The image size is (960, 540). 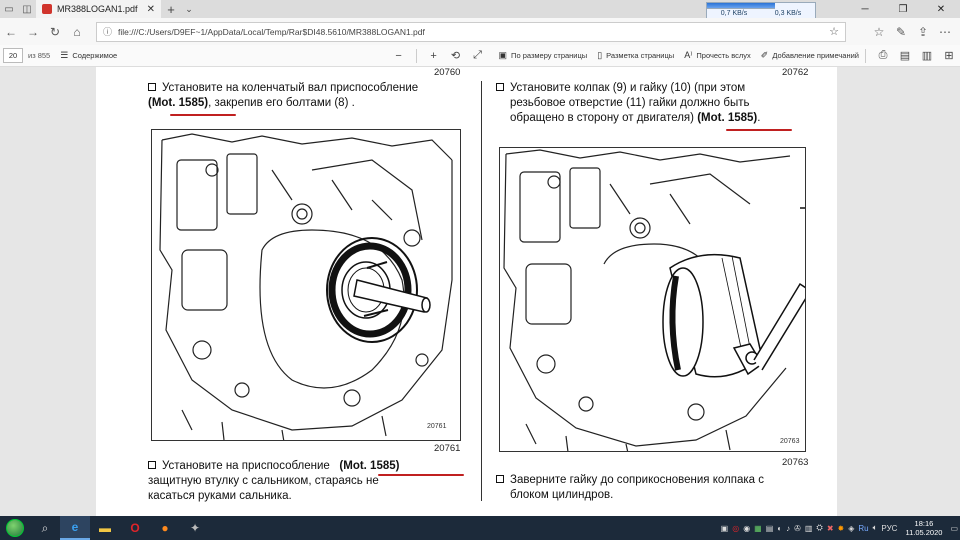 I want to click on tab-dropdown-icon: ⌄, so click(x=189, y=9).